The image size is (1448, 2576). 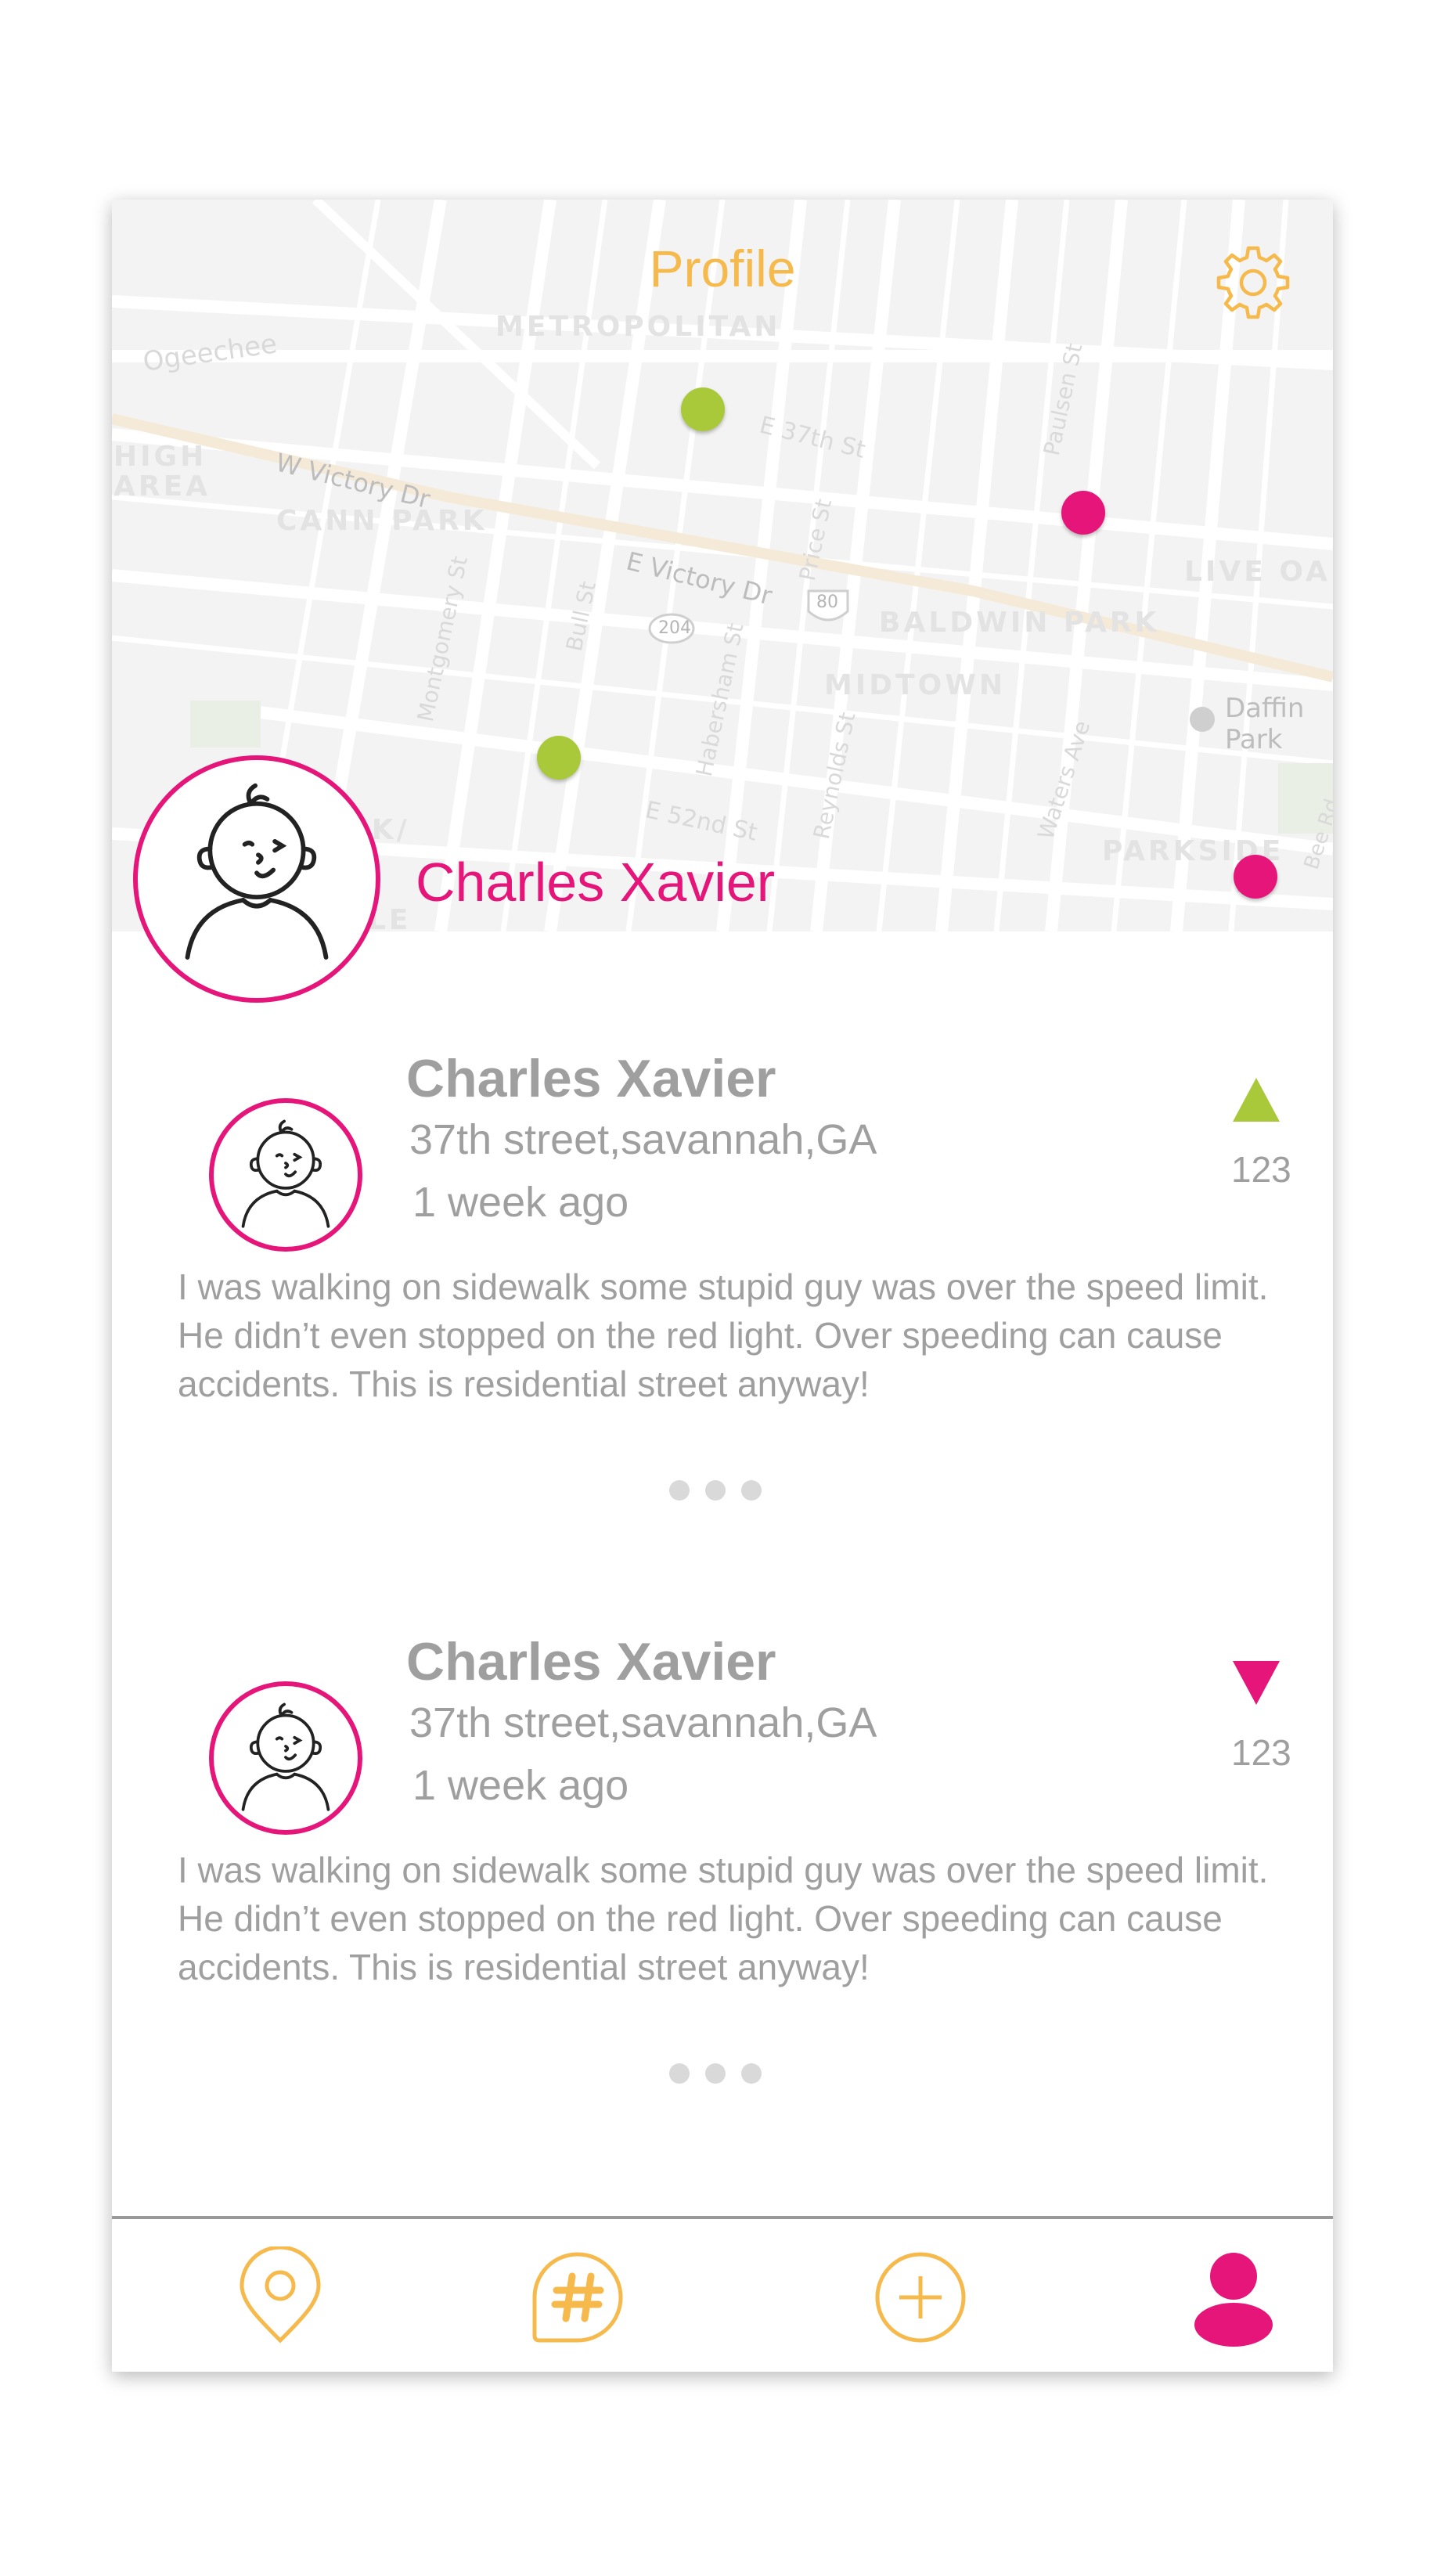 I want to click on map-pin-icon, so click(x=280, y=2294).